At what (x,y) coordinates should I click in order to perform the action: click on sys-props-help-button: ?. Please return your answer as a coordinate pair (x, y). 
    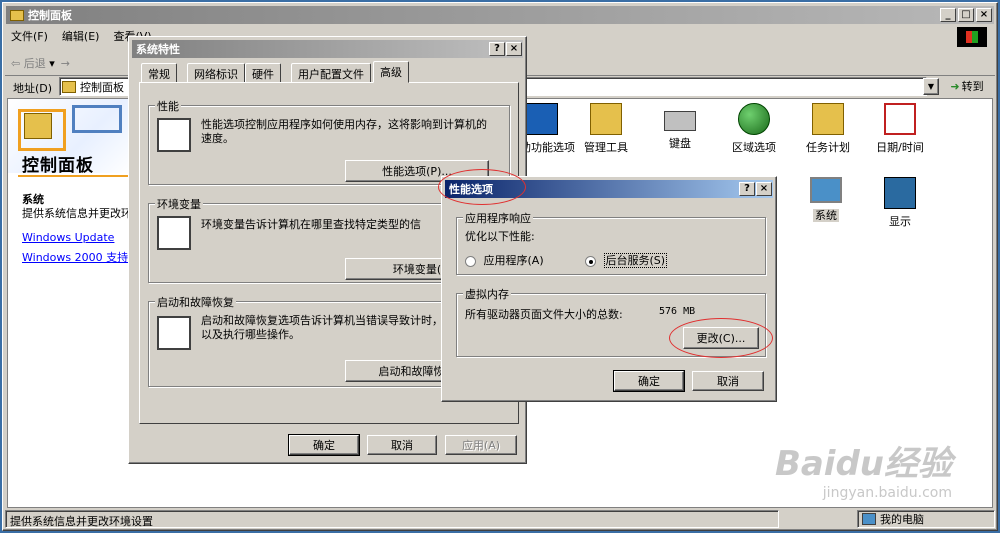
    Looking at the image, I should click on (497, 49).